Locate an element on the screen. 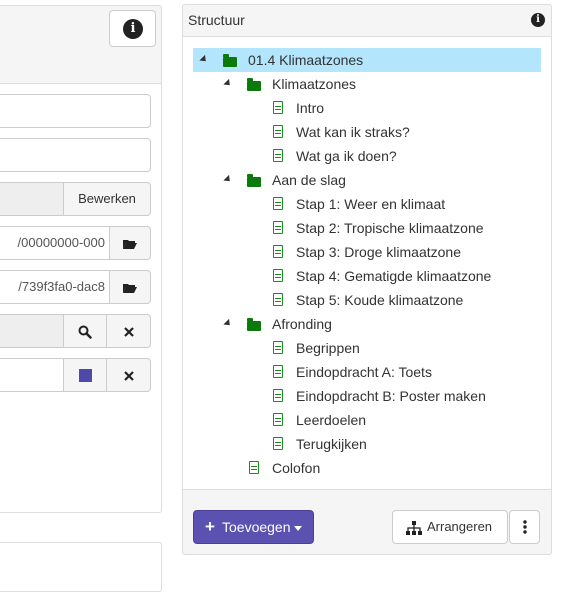  info-button: i is located at coordinates (132, 28).